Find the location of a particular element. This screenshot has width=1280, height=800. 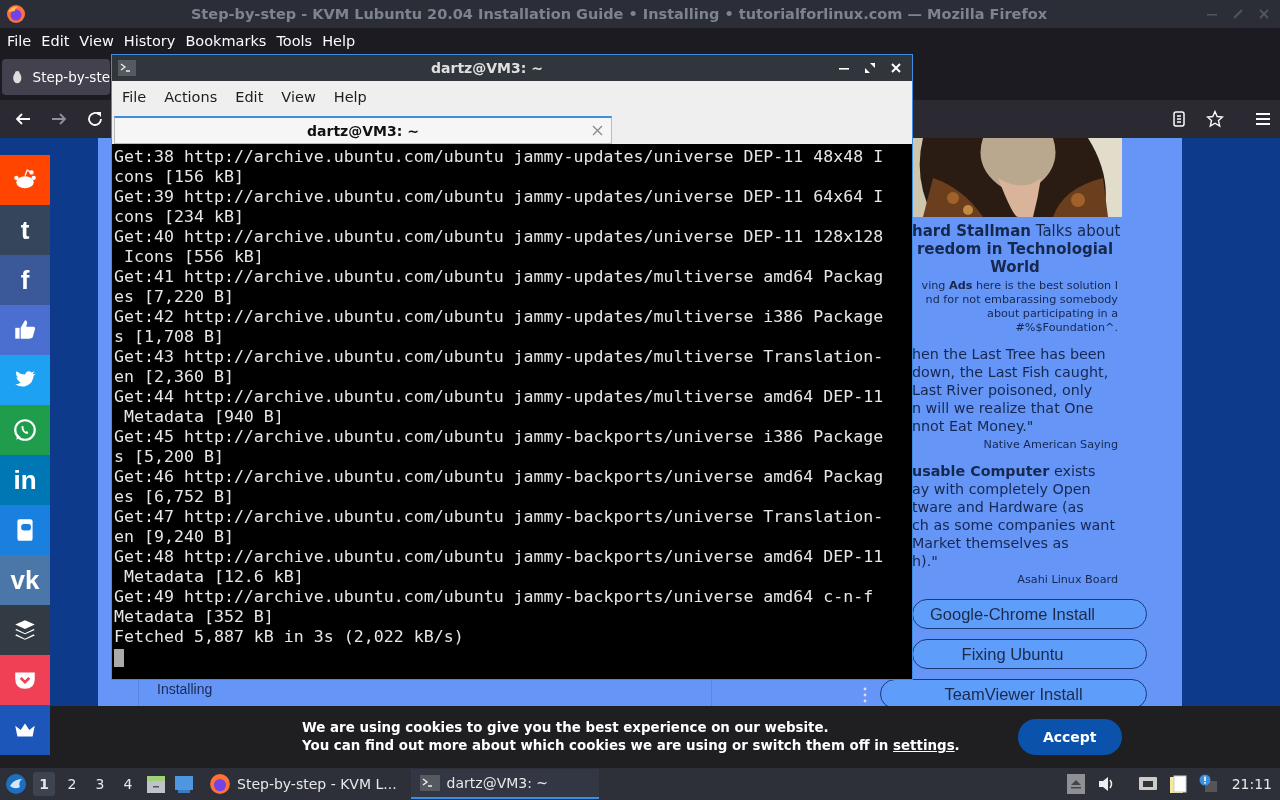

file-cabinet-icon is located at coordinates (156, 784).